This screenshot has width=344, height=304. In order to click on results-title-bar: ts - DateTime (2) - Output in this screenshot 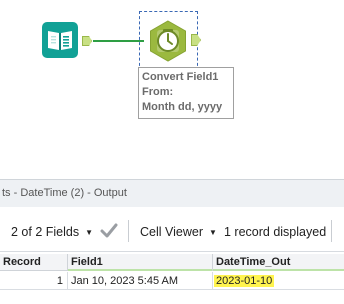, I will do `click(172, 193)`.